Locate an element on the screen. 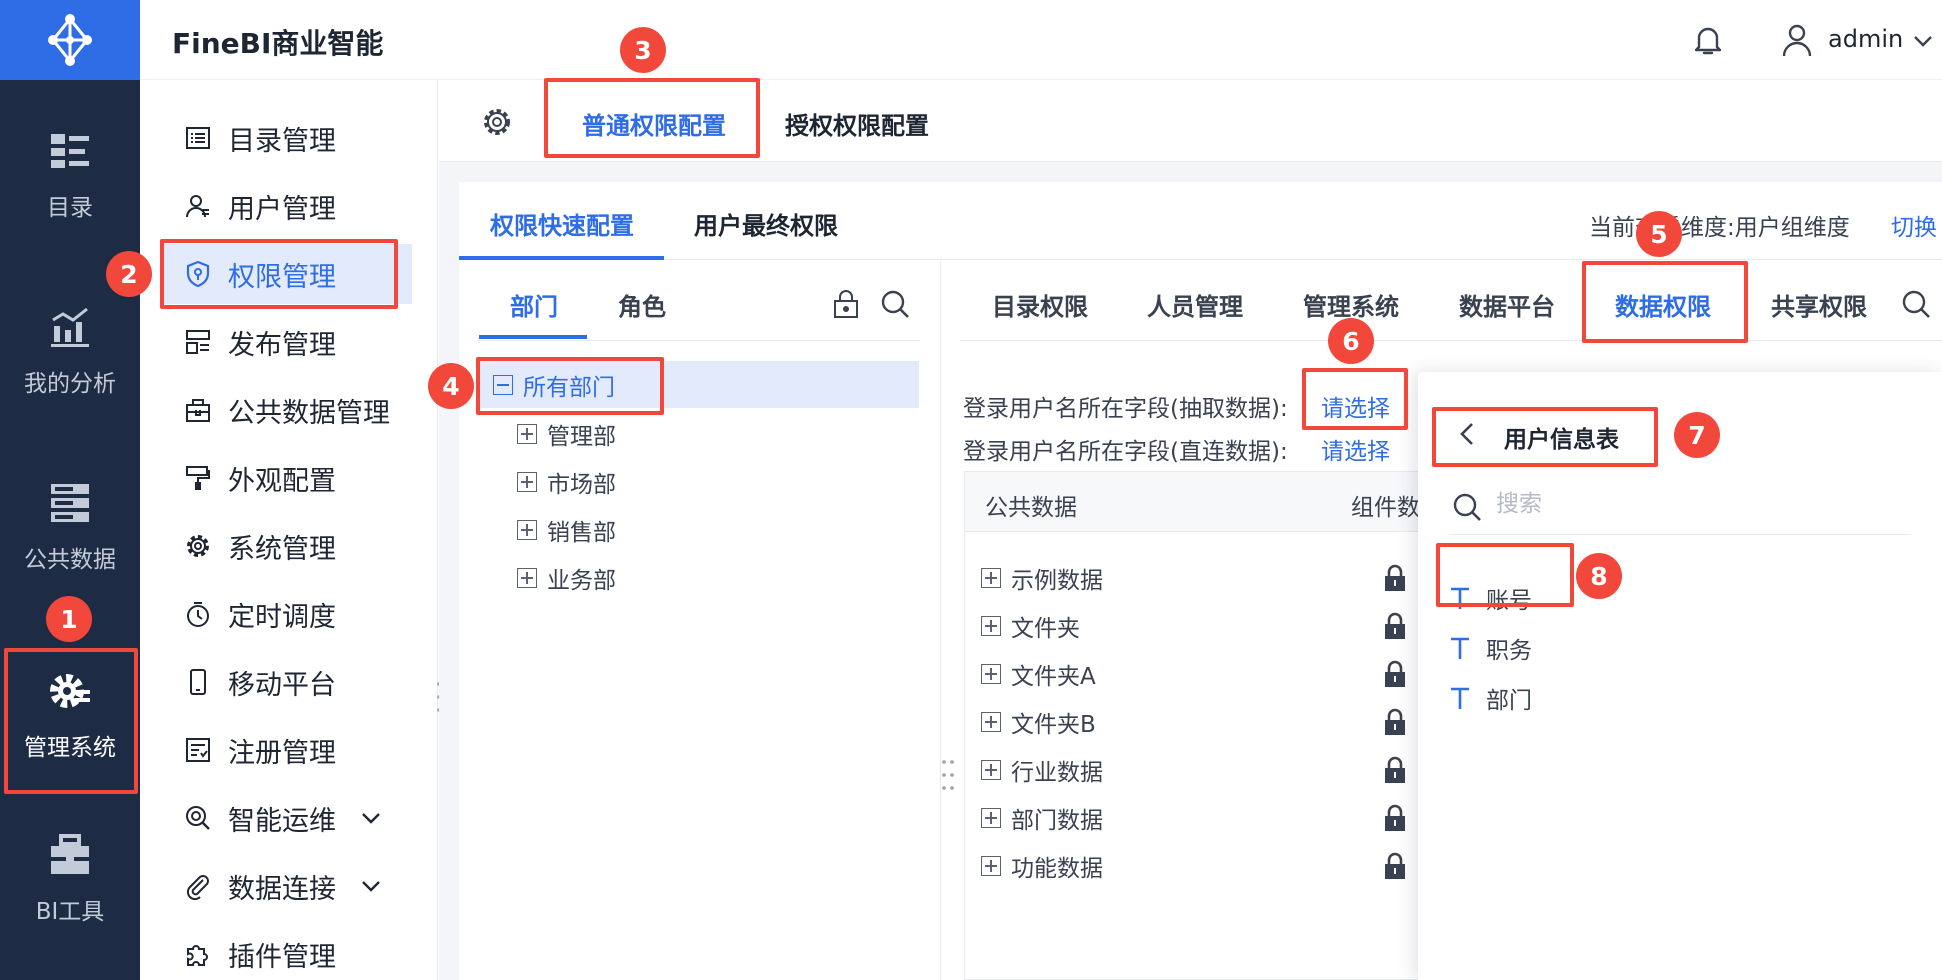  table-row-label: 行业数据 is located at coordinates (1057, 773).